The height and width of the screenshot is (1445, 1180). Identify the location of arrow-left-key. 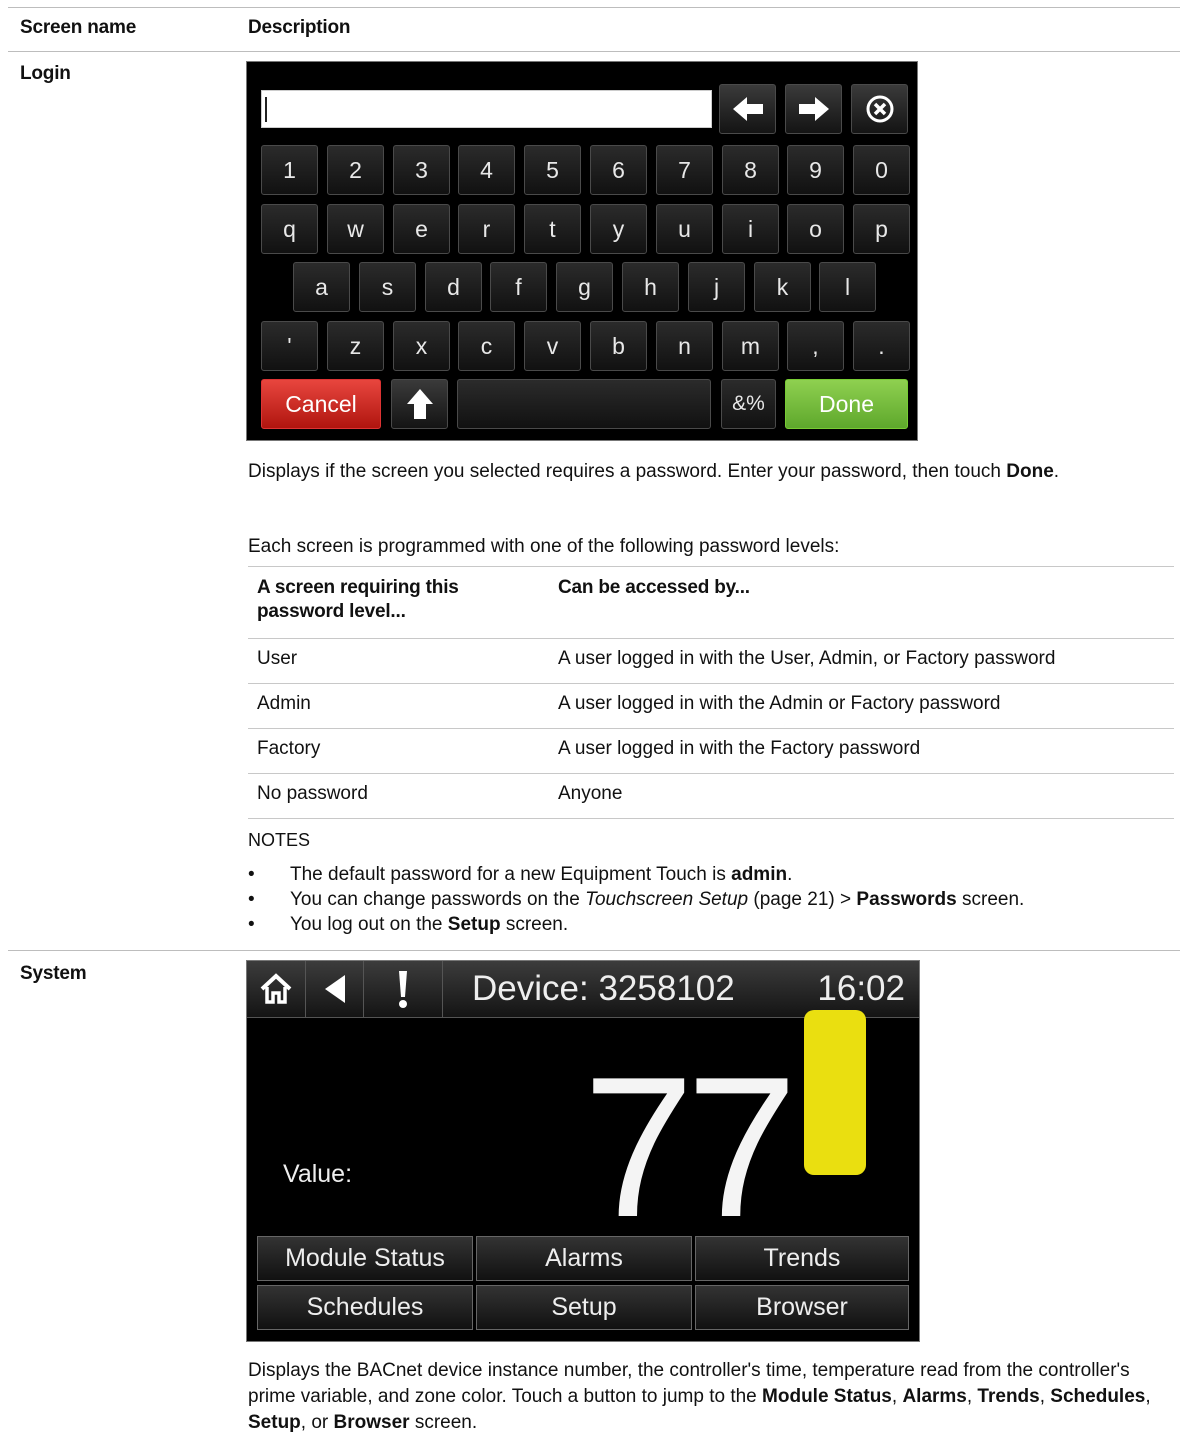
(747, 109).